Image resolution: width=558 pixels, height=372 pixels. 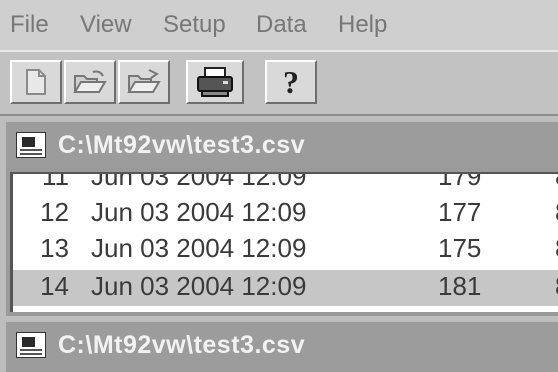 What do you see at coordinates (460, 286) in the screenshot?
I see `row-value: 181` at bounding box center [460, 286].